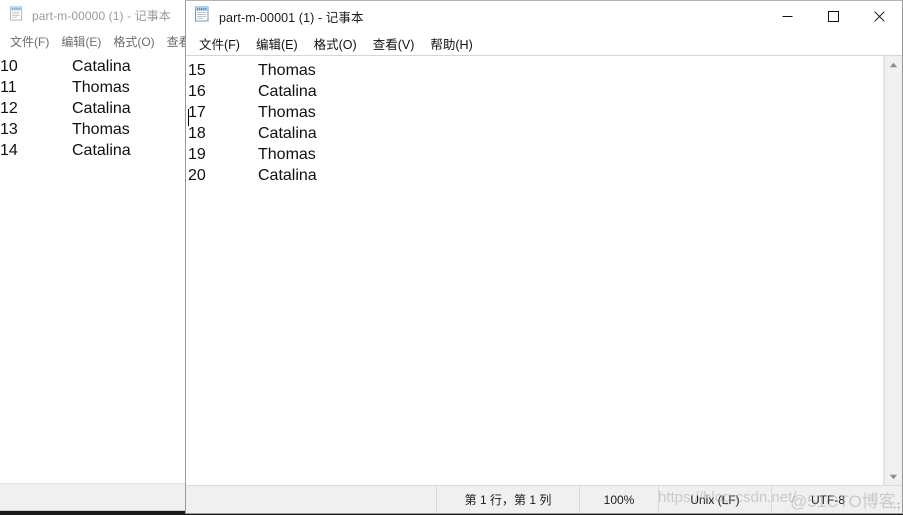 Image resolution: width=903 pixels, height=515 pixels. Describe the element at coordinates (8, 87) in the screenshot. I see `line-number: 11` at that location.